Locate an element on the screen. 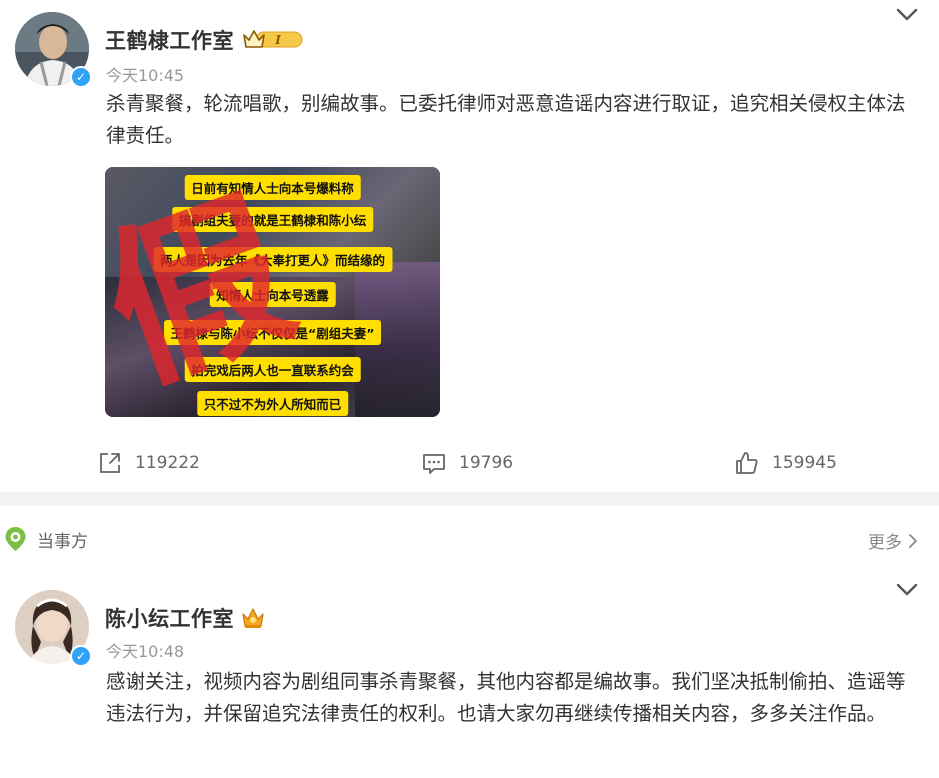 This screenshot has height=778, width=939. more-link: 更多 is located at coordinates (893, 540).